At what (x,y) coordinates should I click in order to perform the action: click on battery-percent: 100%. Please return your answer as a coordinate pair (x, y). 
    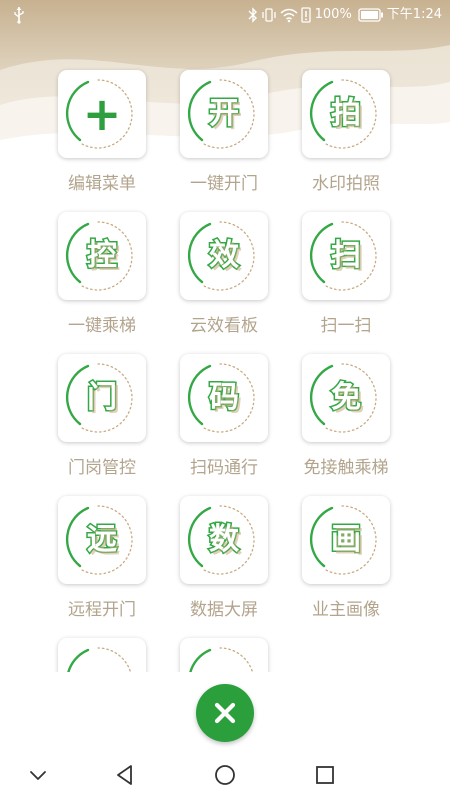
    Looking at the image, I should click on (333, 14).